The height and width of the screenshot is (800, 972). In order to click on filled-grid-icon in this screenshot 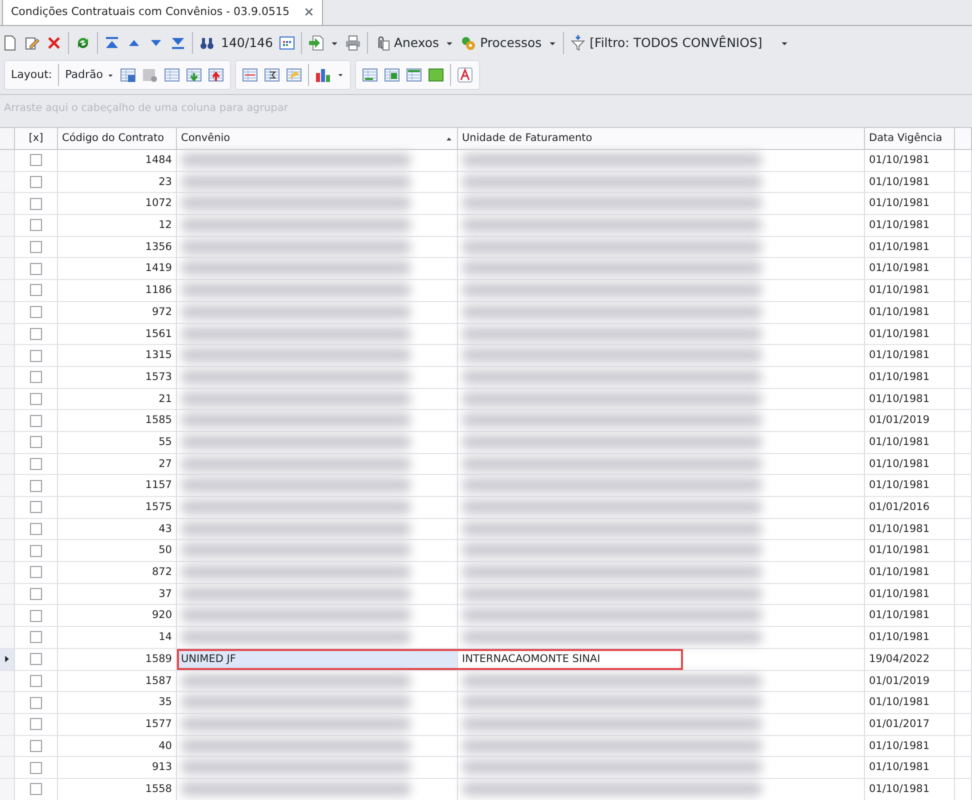, I will do `click(436, 75)`.